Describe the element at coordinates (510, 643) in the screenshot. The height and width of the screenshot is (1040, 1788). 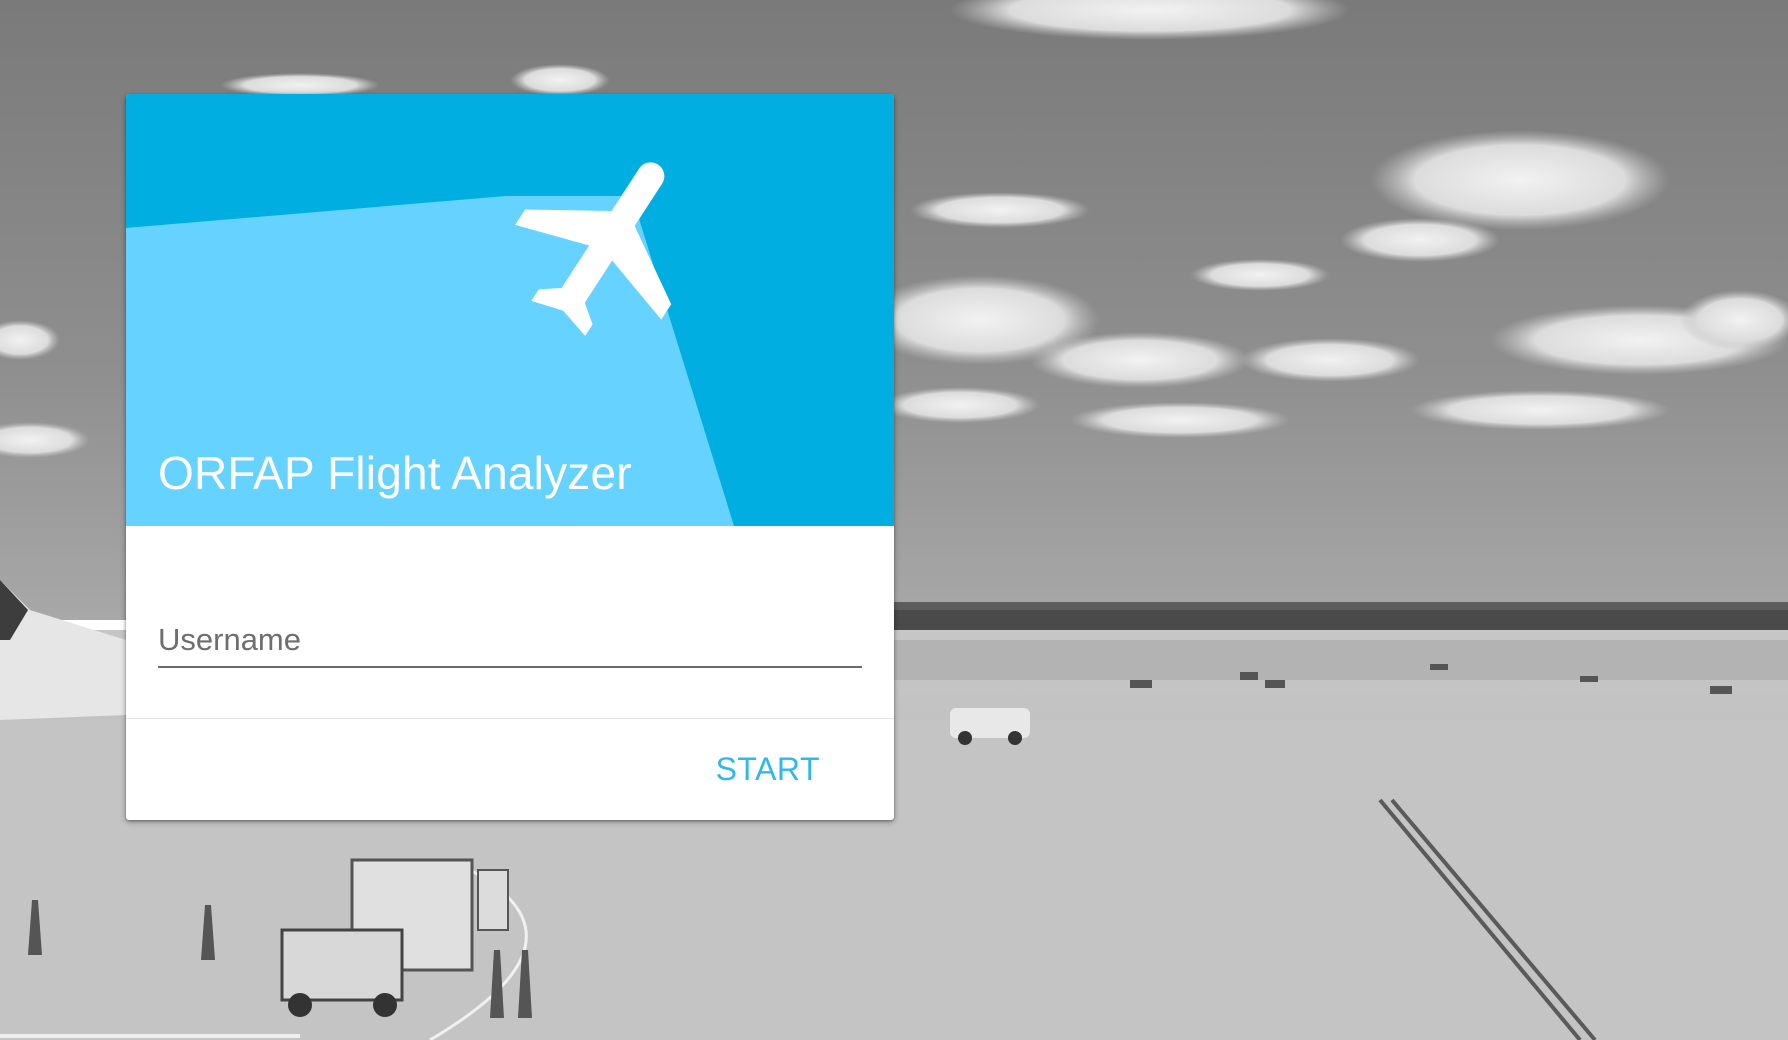
I see `username-input` at that location.